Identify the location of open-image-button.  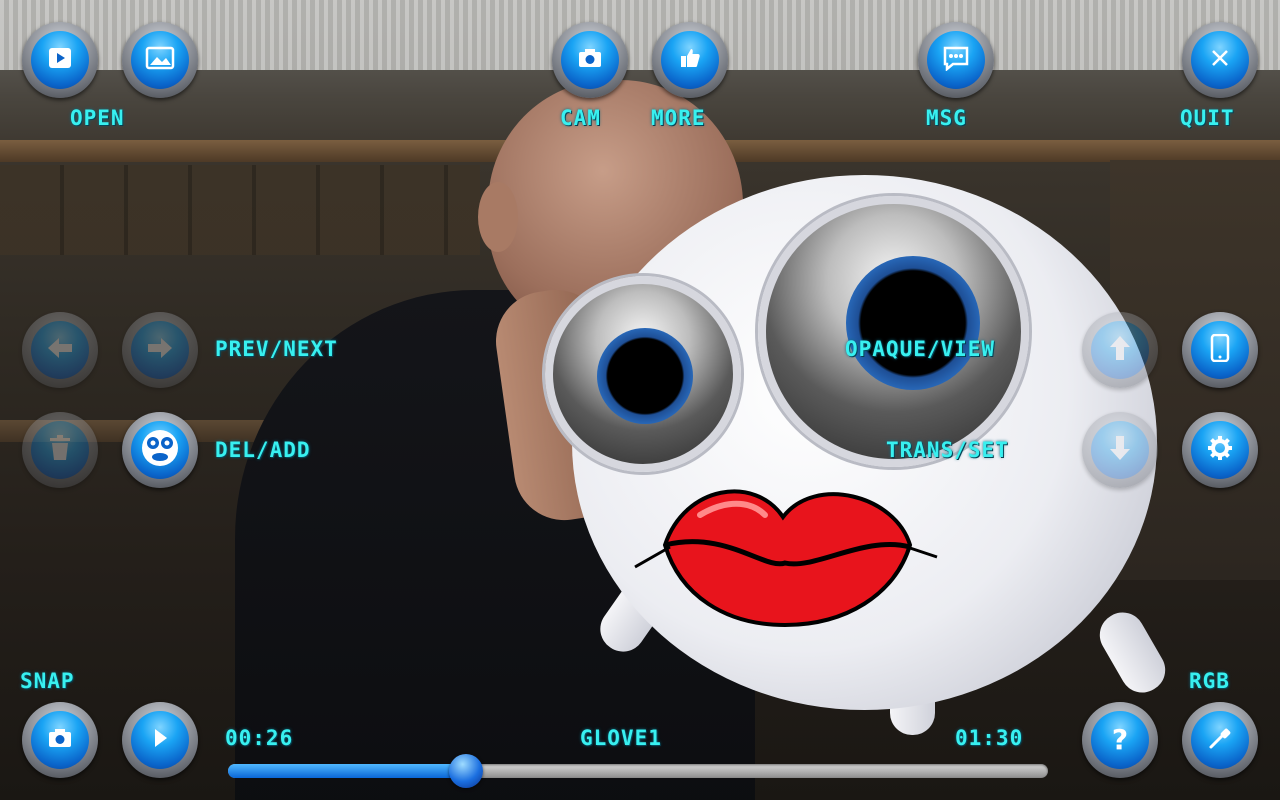
(160, 60).